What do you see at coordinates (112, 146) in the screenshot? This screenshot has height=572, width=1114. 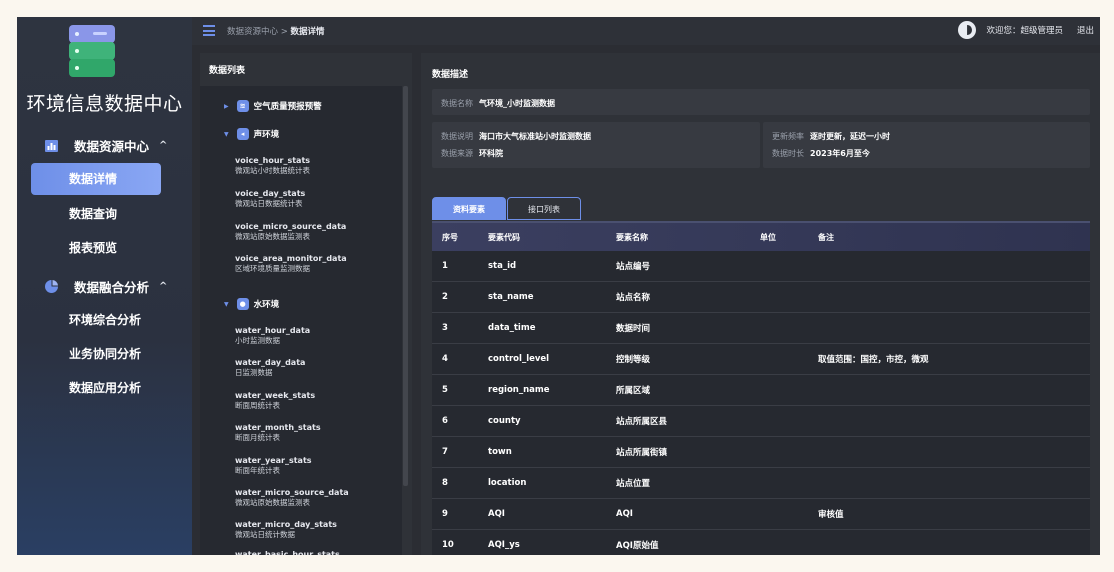 I see `nav-group-label: 数据资源中心` at bounding box center [112, 146].